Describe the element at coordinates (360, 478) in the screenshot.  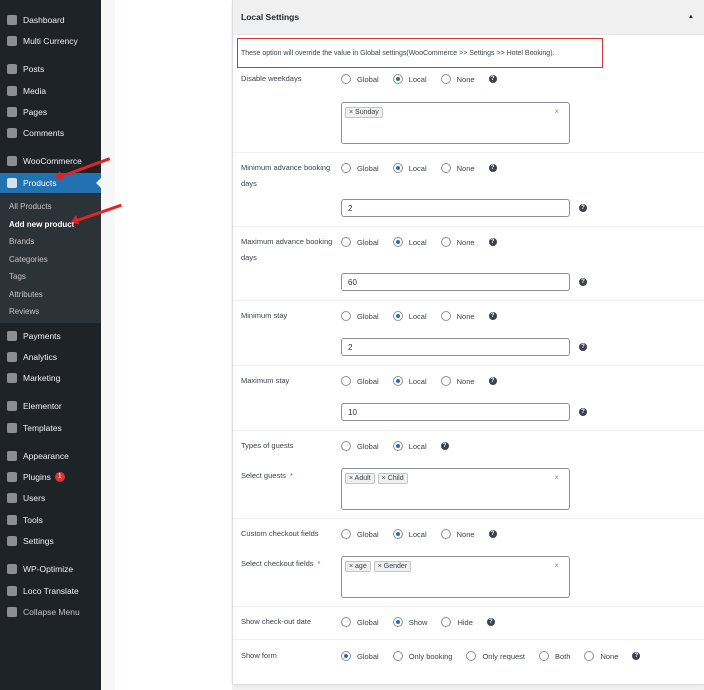
I see `selected-tag: × Adult` at that location.